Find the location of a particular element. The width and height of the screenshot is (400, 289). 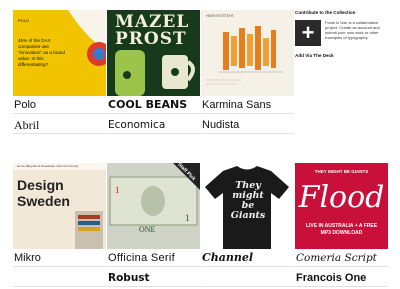

card-title: Polo is located at coordinates (25, 105).